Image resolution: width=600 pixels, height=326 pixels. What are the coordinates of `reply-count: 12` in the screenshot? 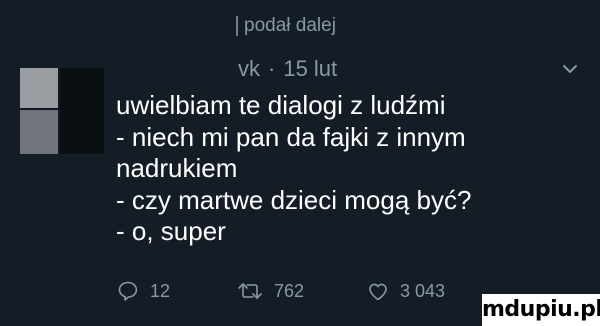 It's located at (160, 290).